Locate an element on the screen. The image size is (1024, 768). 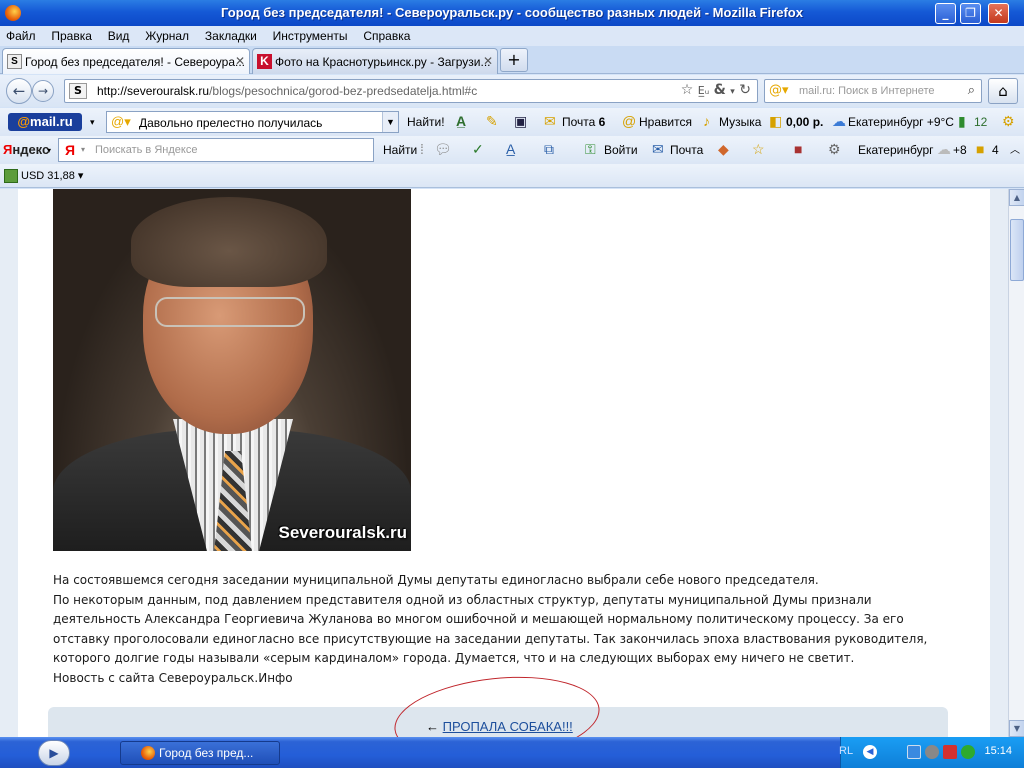
mailru-traffic: 12 is located at coordinates (980, 122).